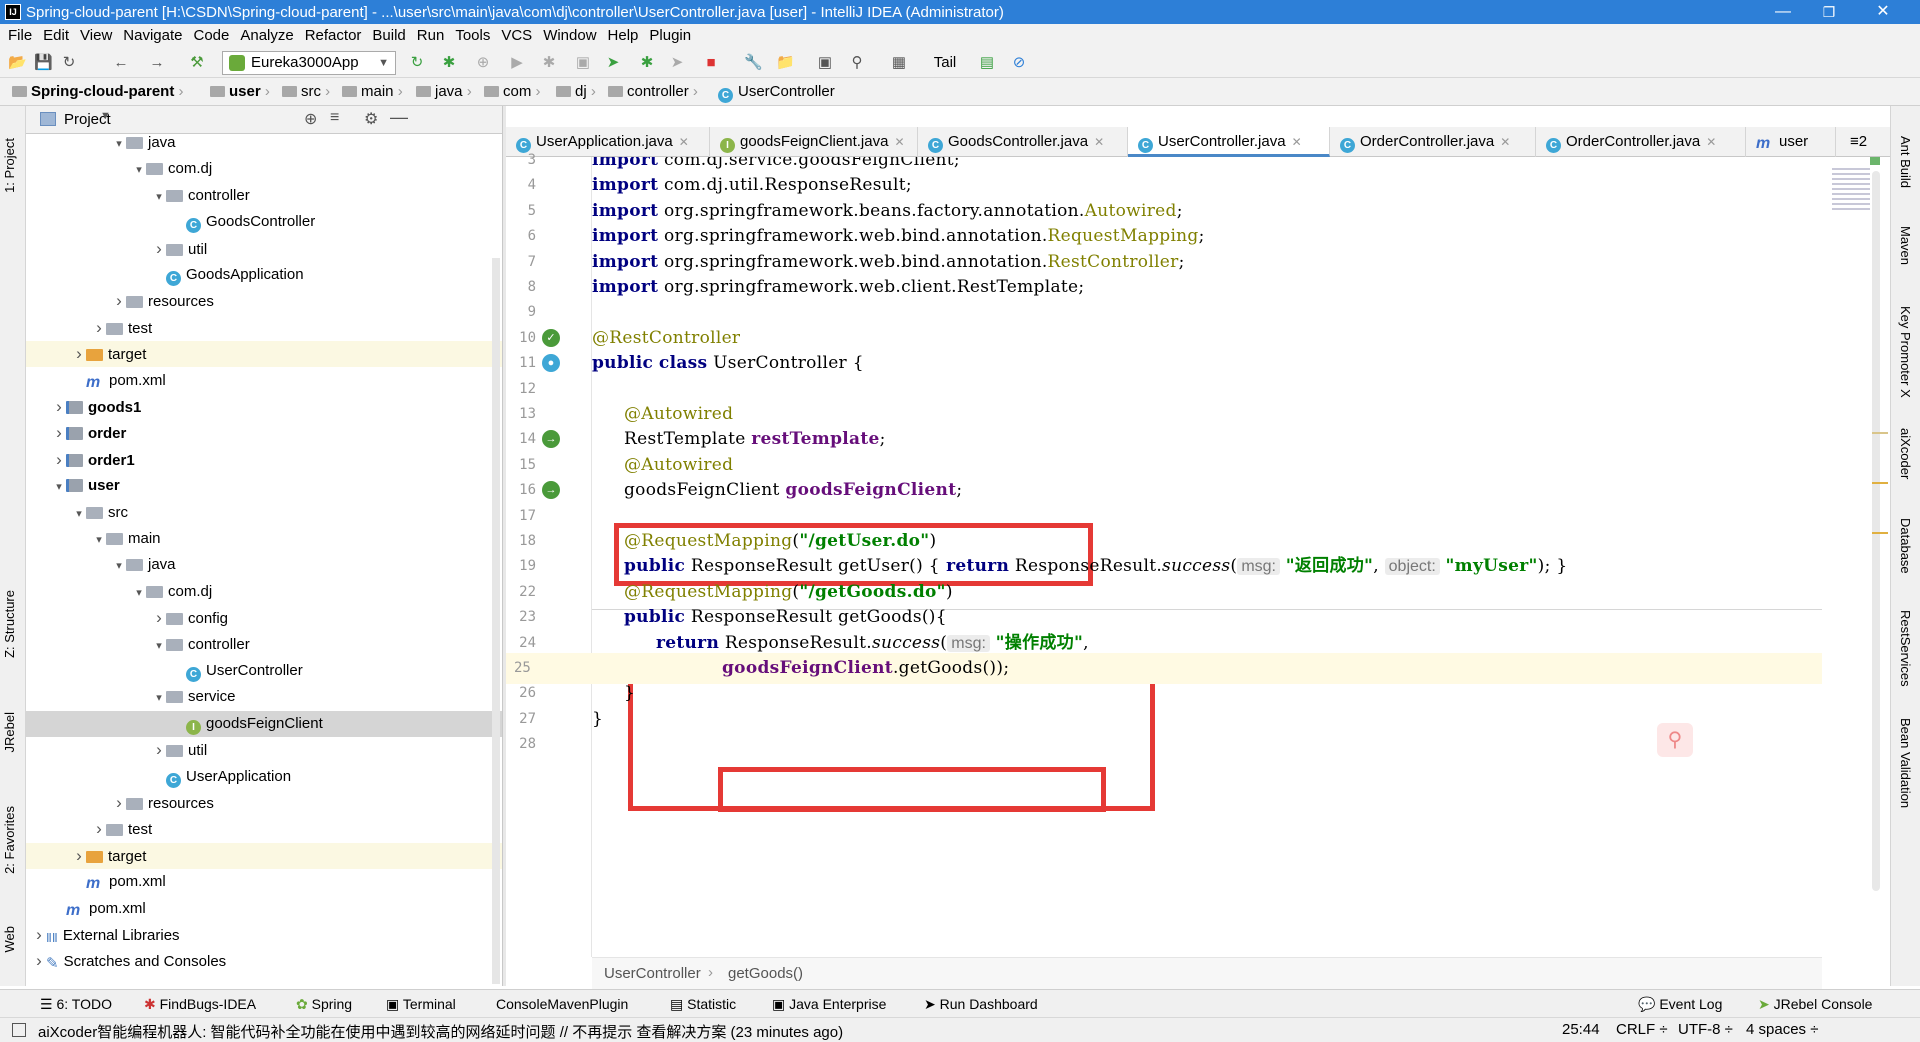  I want to click on menu-vcs: VCS, so click(516, 36).